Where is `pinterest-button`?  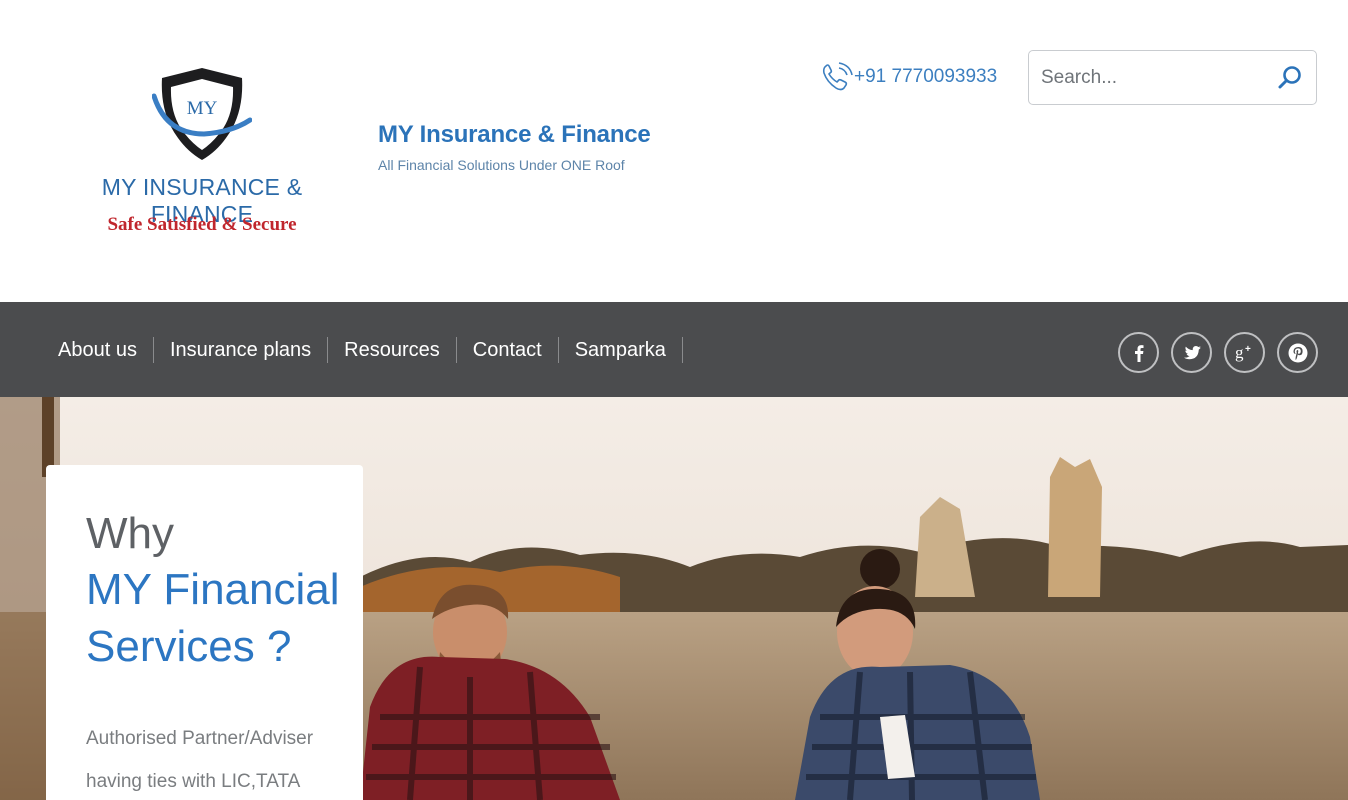
pinterest-button is located at coordinates (1297, 352).